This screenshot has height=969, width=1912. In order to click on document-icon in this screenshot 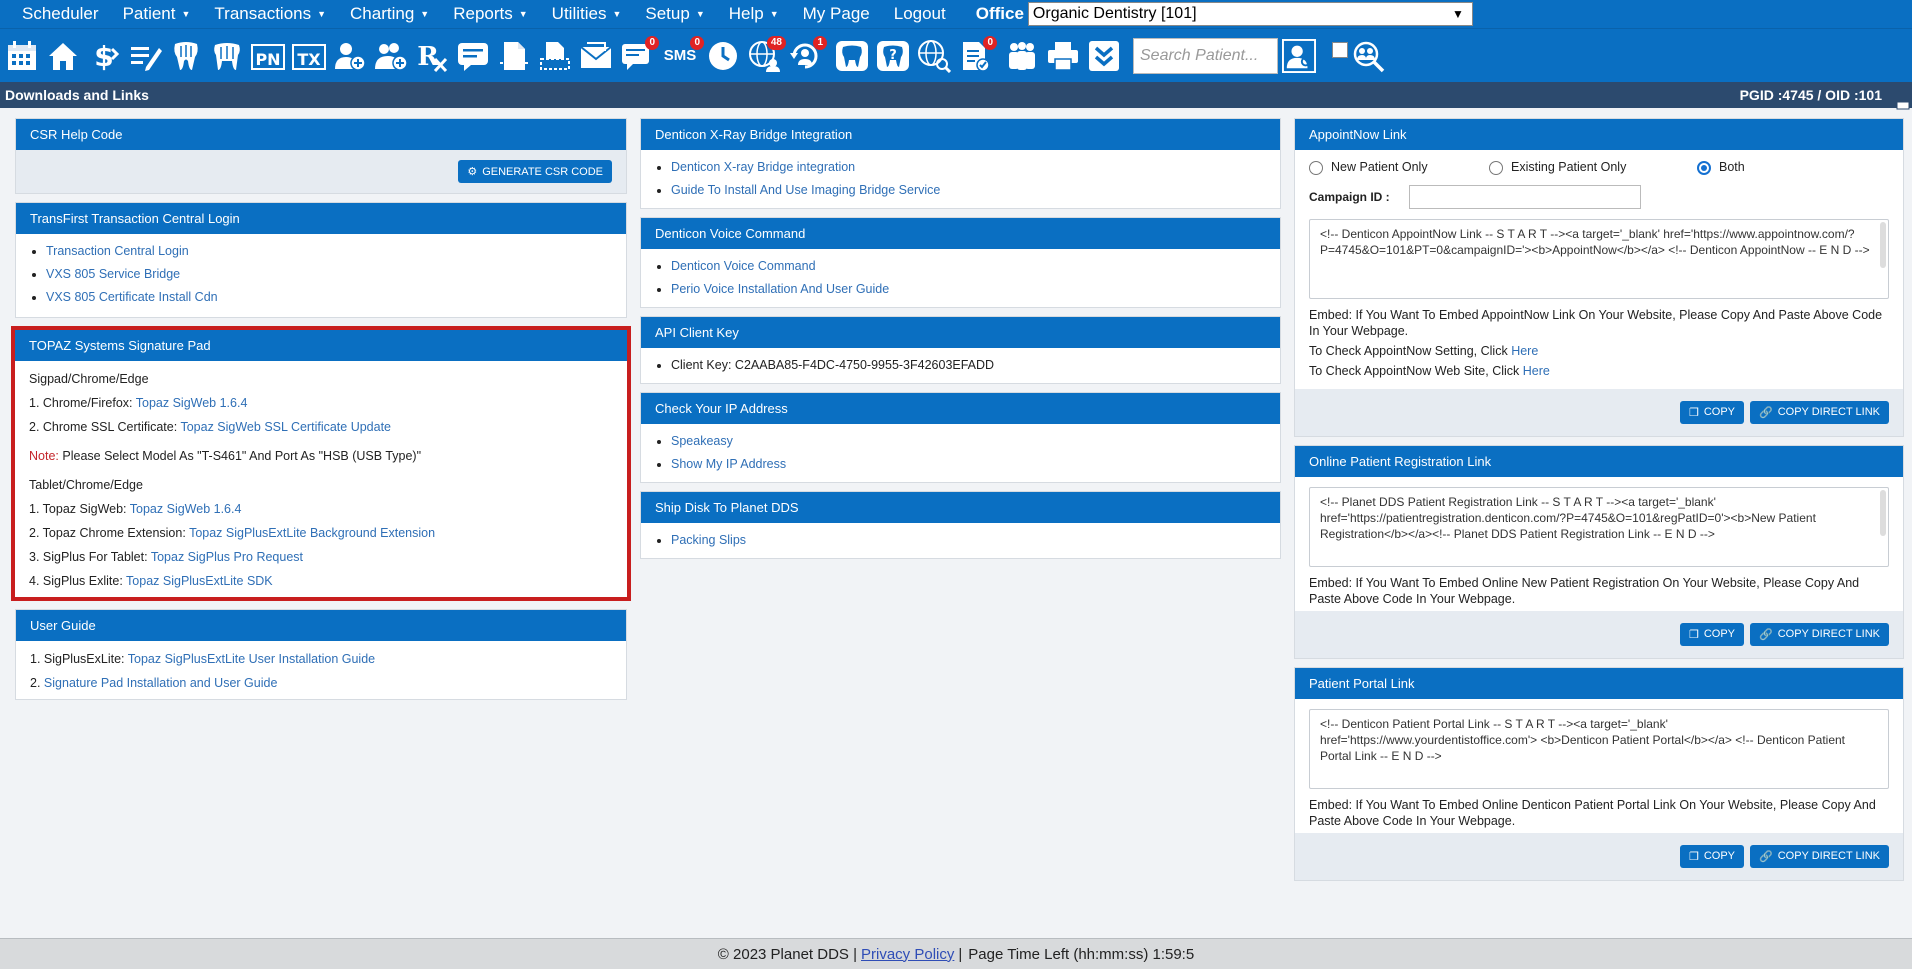, I will do `click(514, 56)`.